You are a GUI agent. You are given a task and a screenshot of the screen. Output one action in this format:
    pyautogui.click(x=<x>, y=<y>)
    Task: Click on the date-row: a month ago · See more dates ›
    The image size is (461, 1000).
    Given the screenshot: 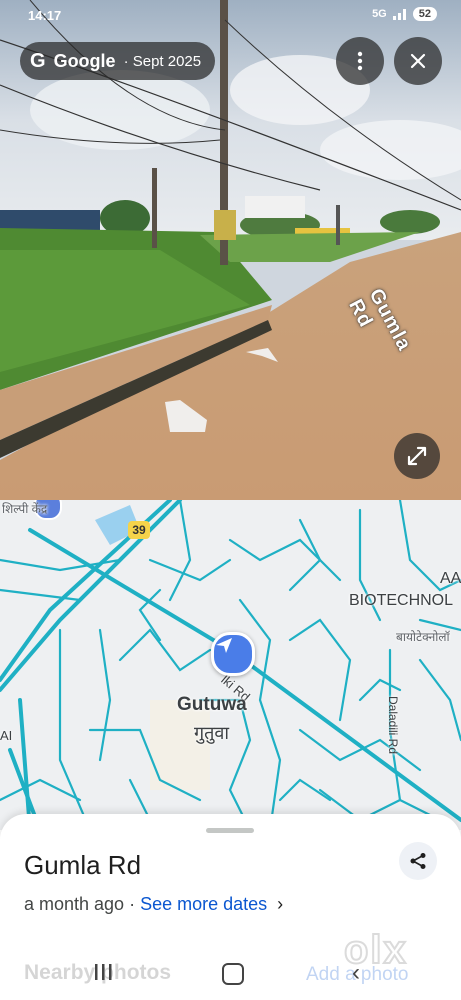 What is the action you would take?
    pyautogui.click(x=153, y=904)
    